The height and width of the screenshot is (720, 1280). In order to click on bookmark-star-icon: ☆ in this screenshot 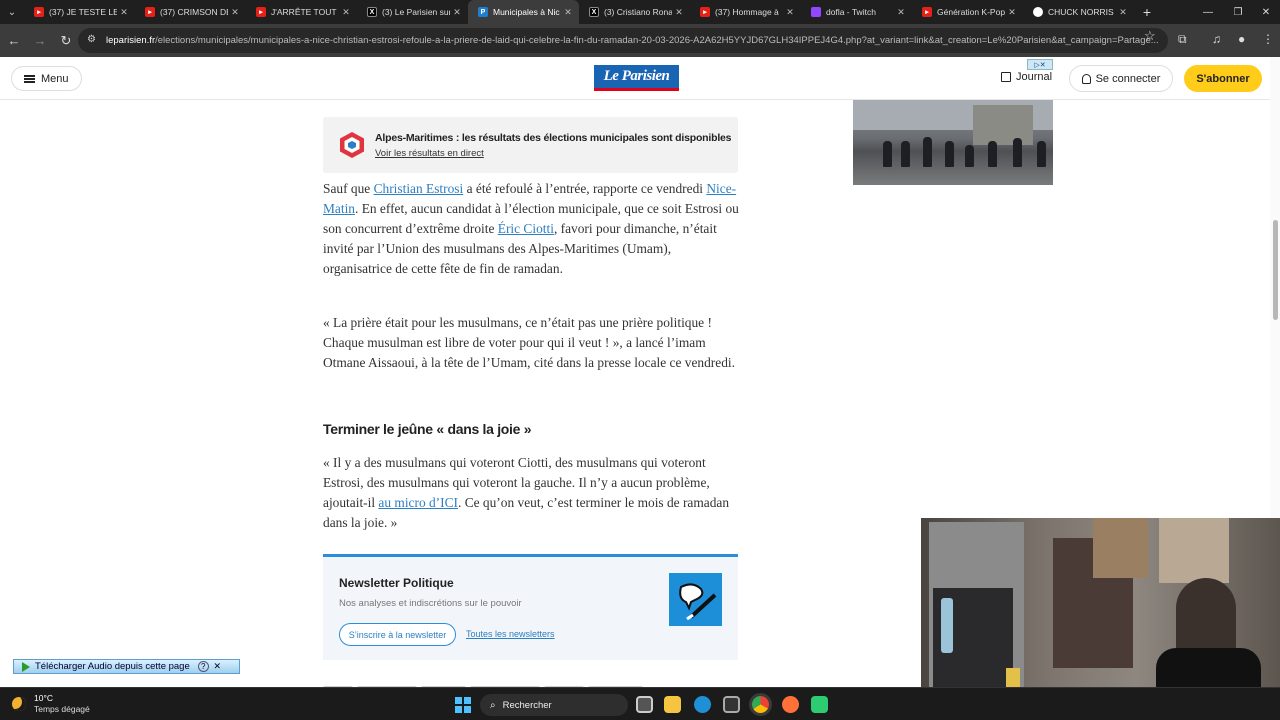, I will do `click(1150, 36)`.